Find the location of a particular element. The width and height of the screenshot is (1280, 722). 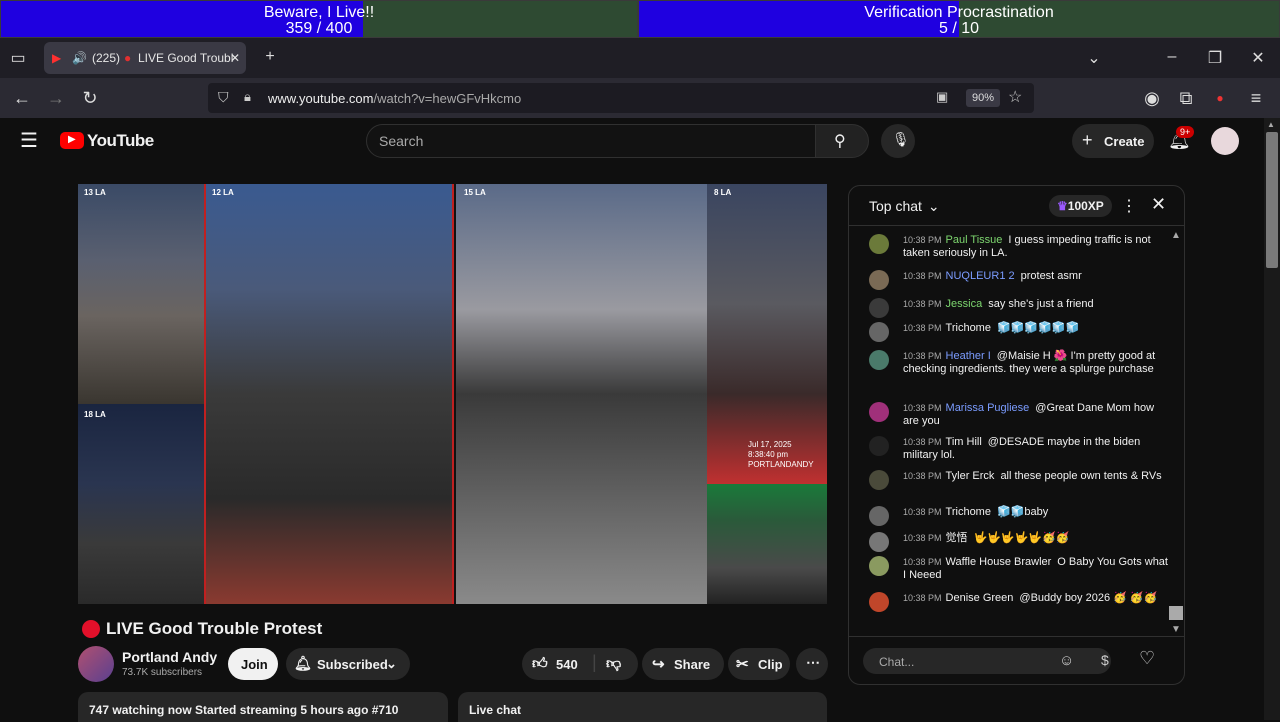

crown-icon: ♛ is located at coordinates (1062, 206).